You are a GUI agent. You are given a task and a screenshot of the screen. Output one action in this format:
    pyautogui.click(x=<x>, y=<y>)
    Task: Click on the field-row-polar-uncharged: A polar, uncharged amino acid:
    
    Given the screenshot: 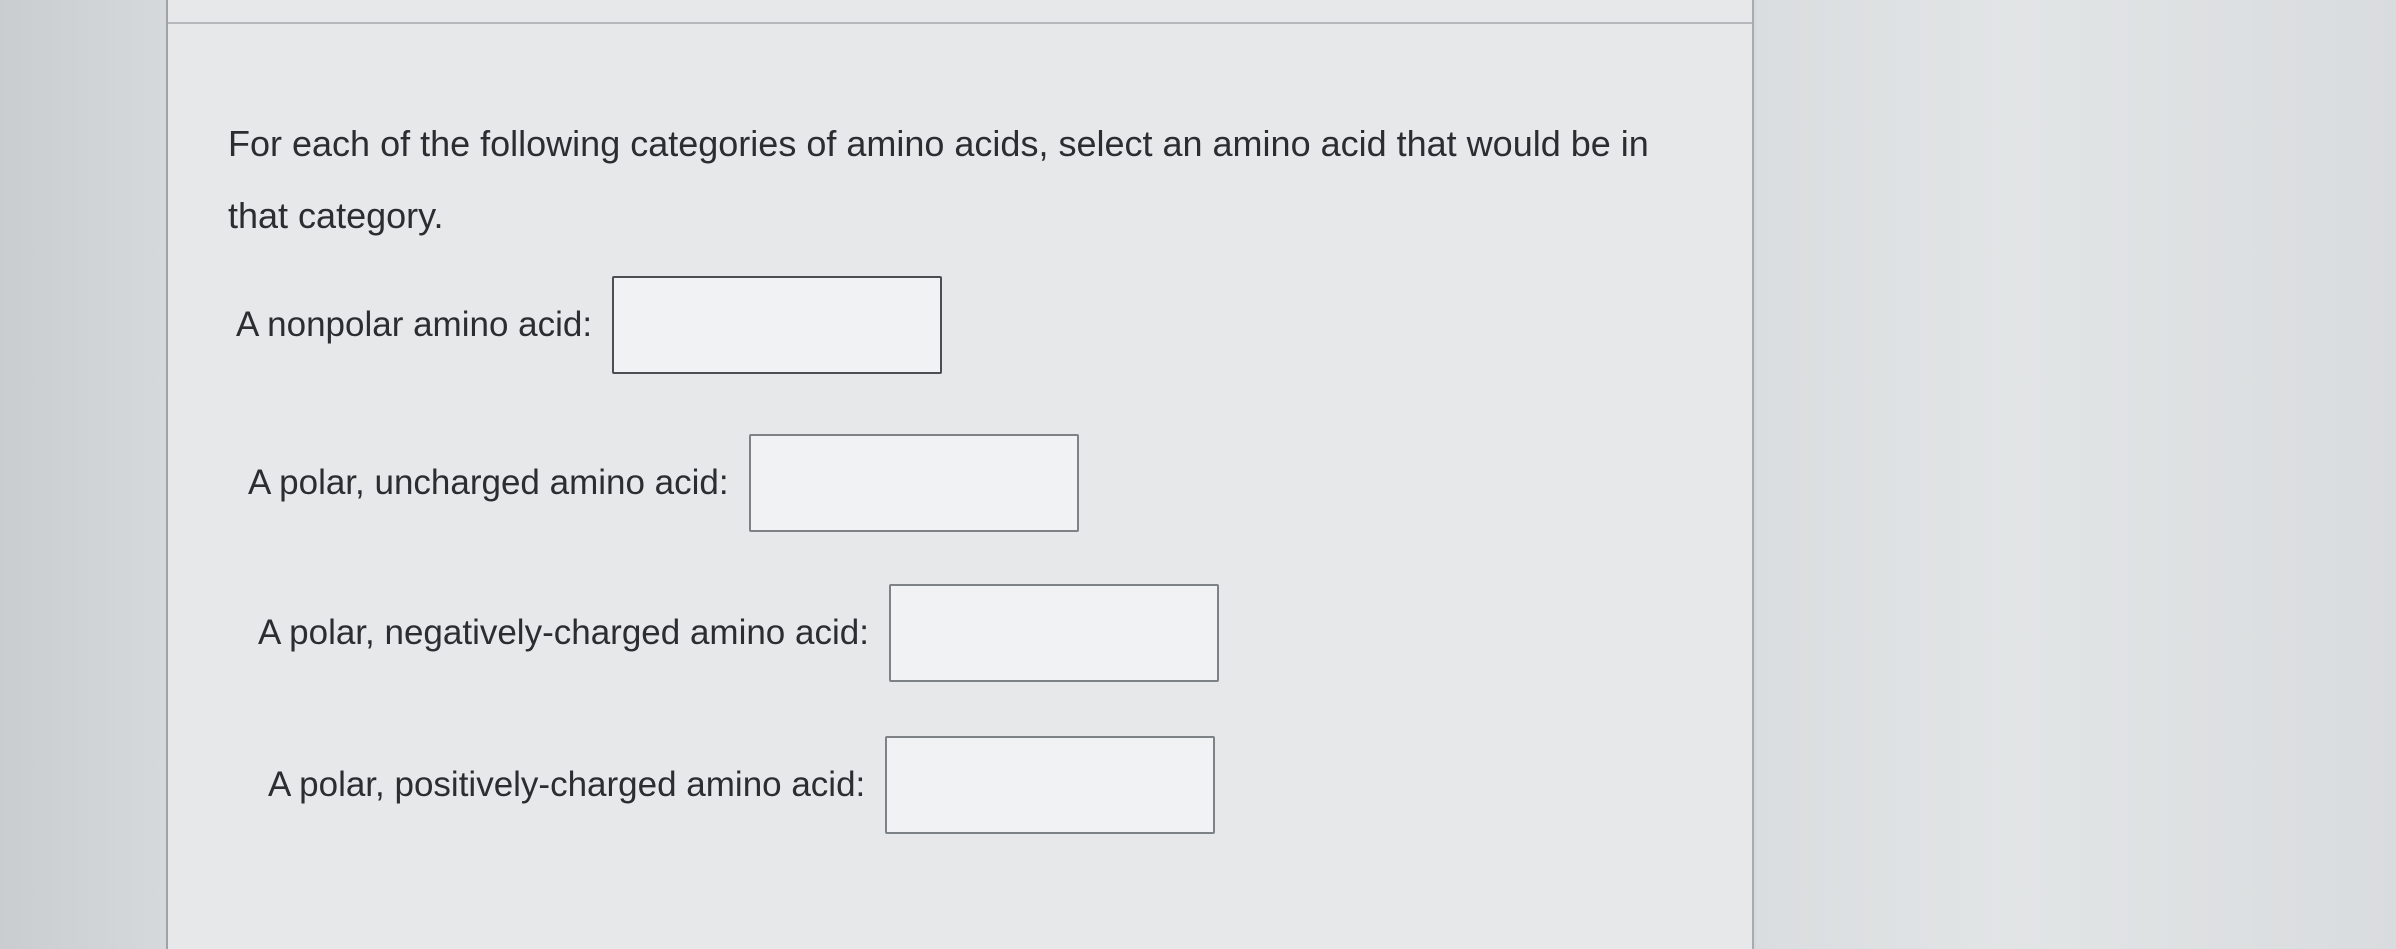 What is the action you would take?
    pyautogui.click(x=663, y=483)
    